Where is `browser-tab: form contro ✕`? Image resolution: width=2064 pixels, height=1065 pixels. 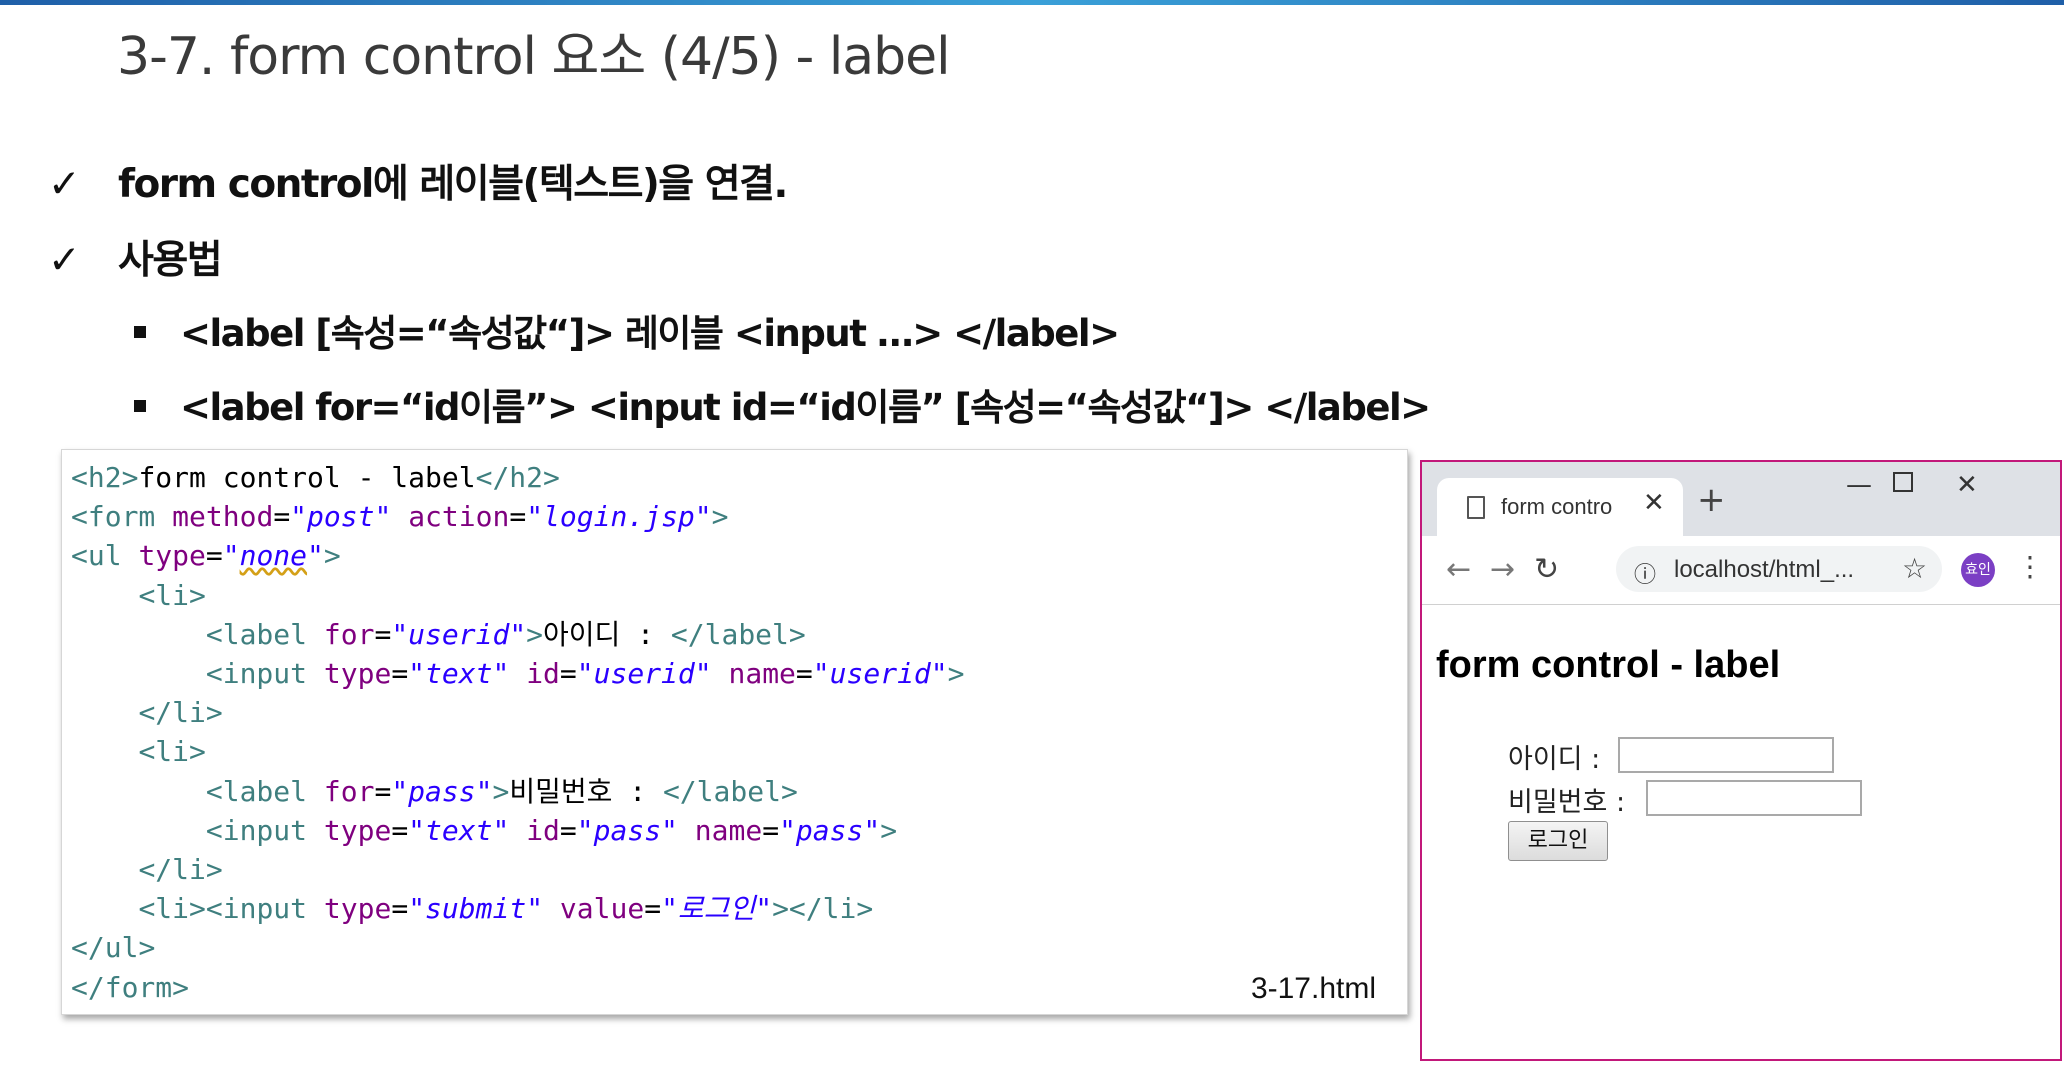 browser-tab: form contro ✕ is located at coordinates (1560, 507).